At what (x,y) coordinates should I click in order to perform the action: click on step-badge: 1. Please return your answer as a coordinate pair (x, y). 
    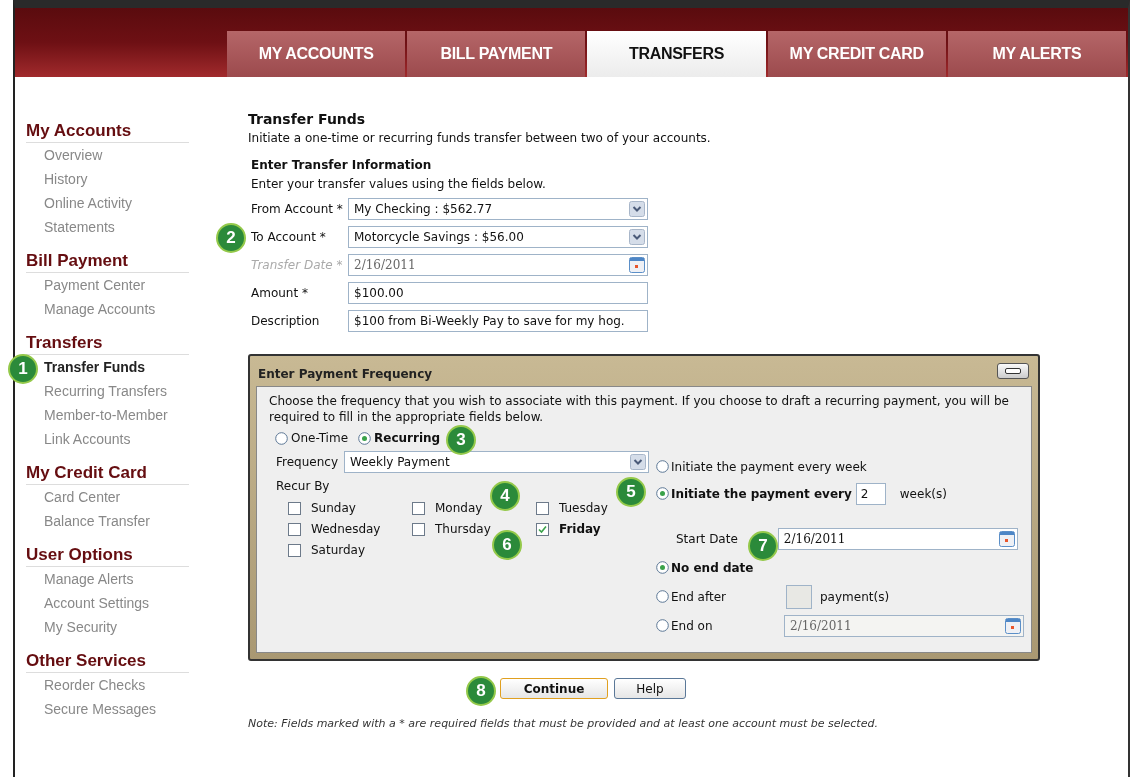
    Looking at the image, I should click on (23, 369).